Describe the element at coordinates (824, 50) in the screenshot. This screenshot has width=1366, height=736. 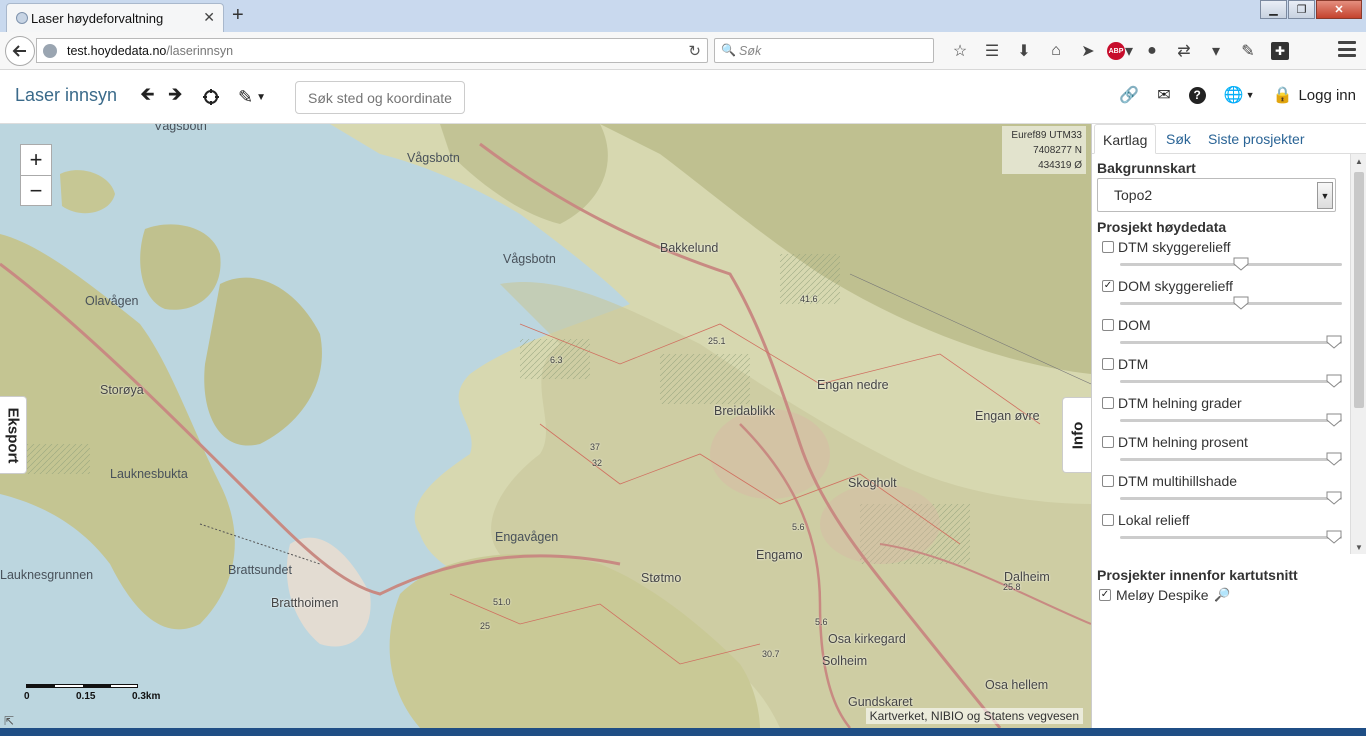
I see `browser-search-input: 🔍 Søk` at that location.